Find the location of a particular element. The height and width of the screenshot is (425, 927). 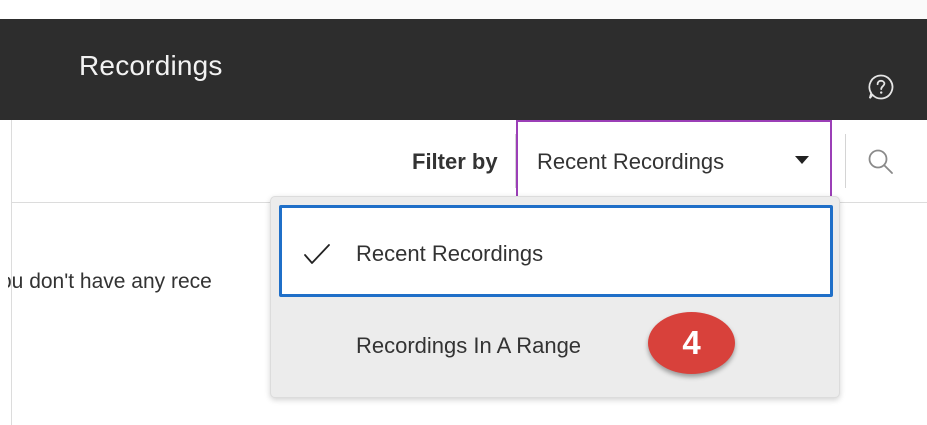

filter-select-value: Recent Recordings is located at coordinates (631, 161).